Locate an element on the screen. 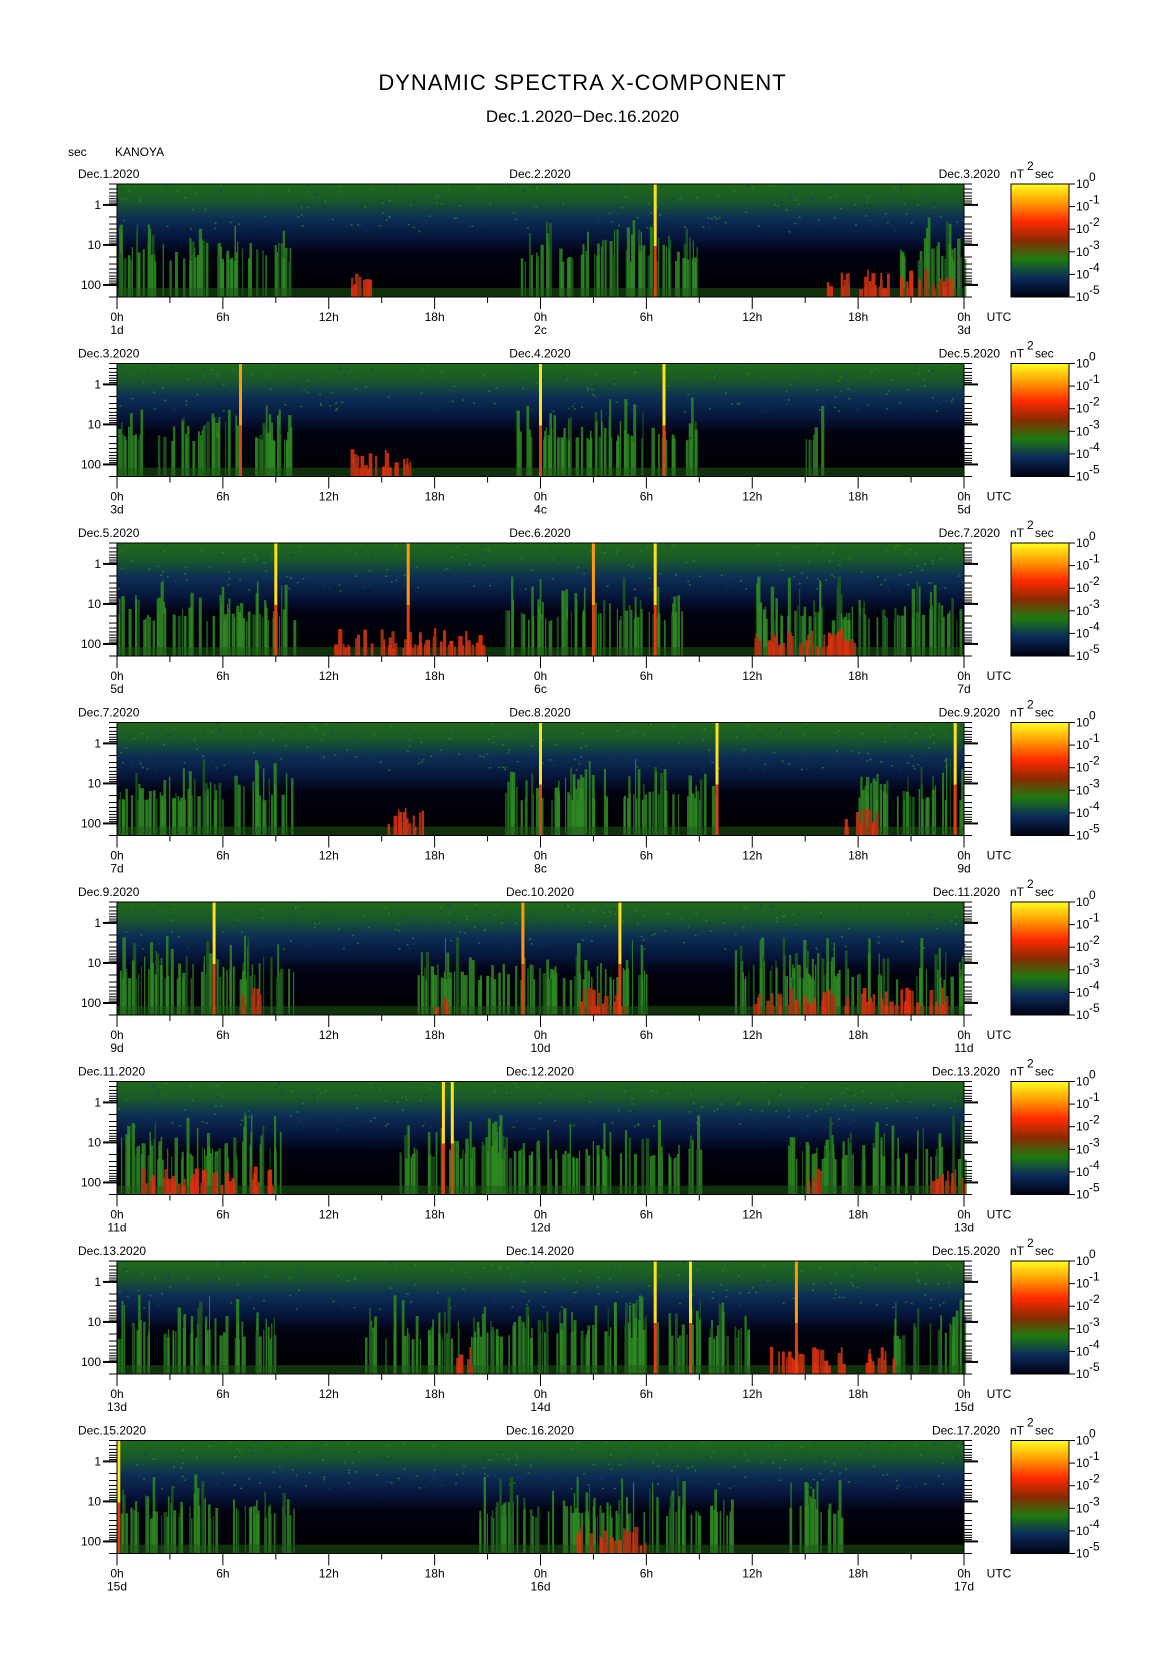 This screenshot has width=1165, height=1679. x-tick-label: 0h is located at coordinates (540, 1215).